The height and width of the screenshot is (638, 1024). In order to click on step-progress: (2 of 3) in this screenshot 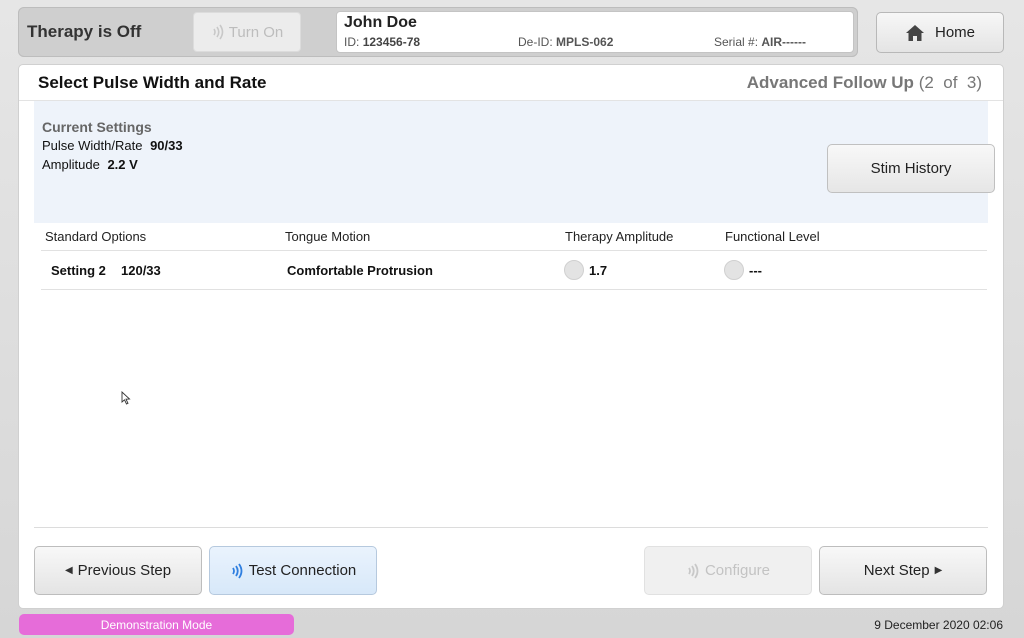, I will do `click(950, 82)`.